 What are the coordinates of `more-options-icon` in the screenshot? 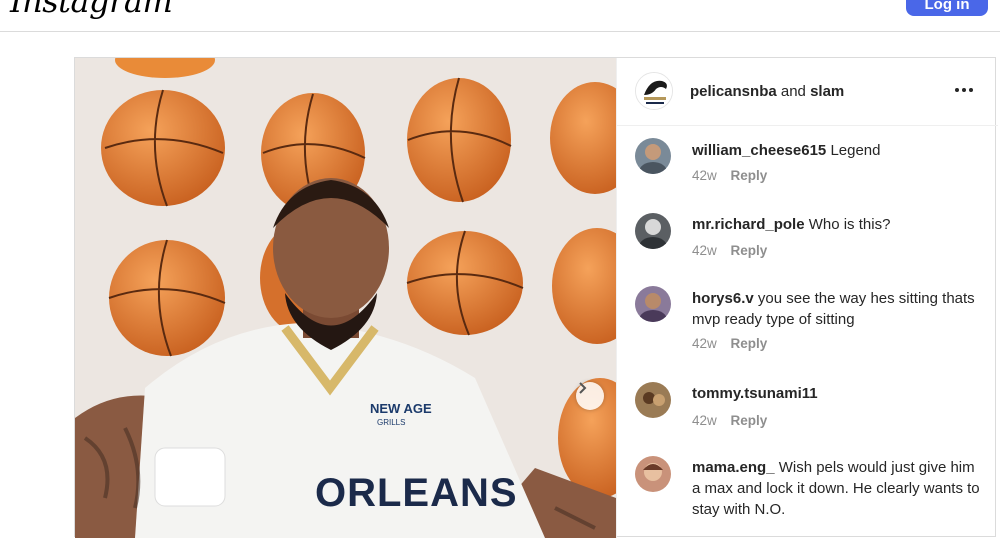 It's located at (964, 90).